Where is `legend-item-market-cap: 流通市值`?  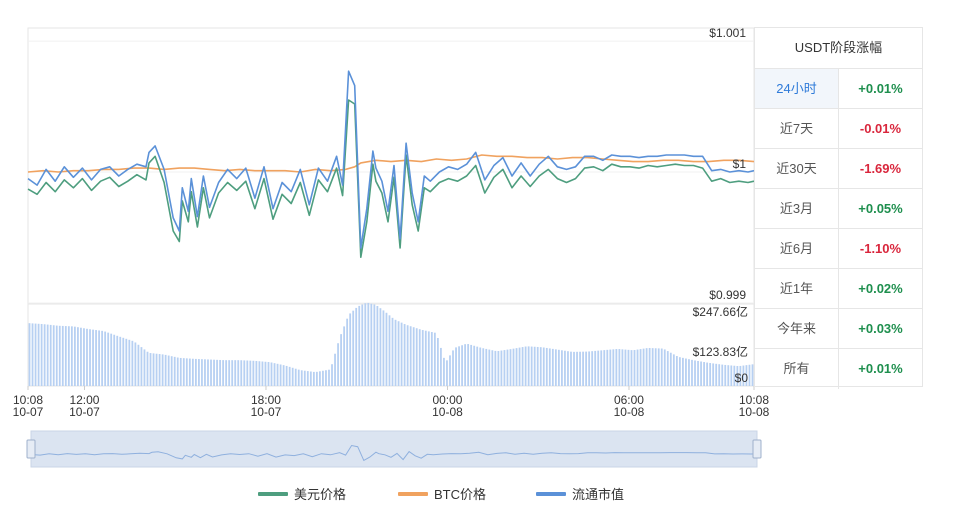 legend-item-market-cap: 流通市值 is located at coordinates (580, 493).